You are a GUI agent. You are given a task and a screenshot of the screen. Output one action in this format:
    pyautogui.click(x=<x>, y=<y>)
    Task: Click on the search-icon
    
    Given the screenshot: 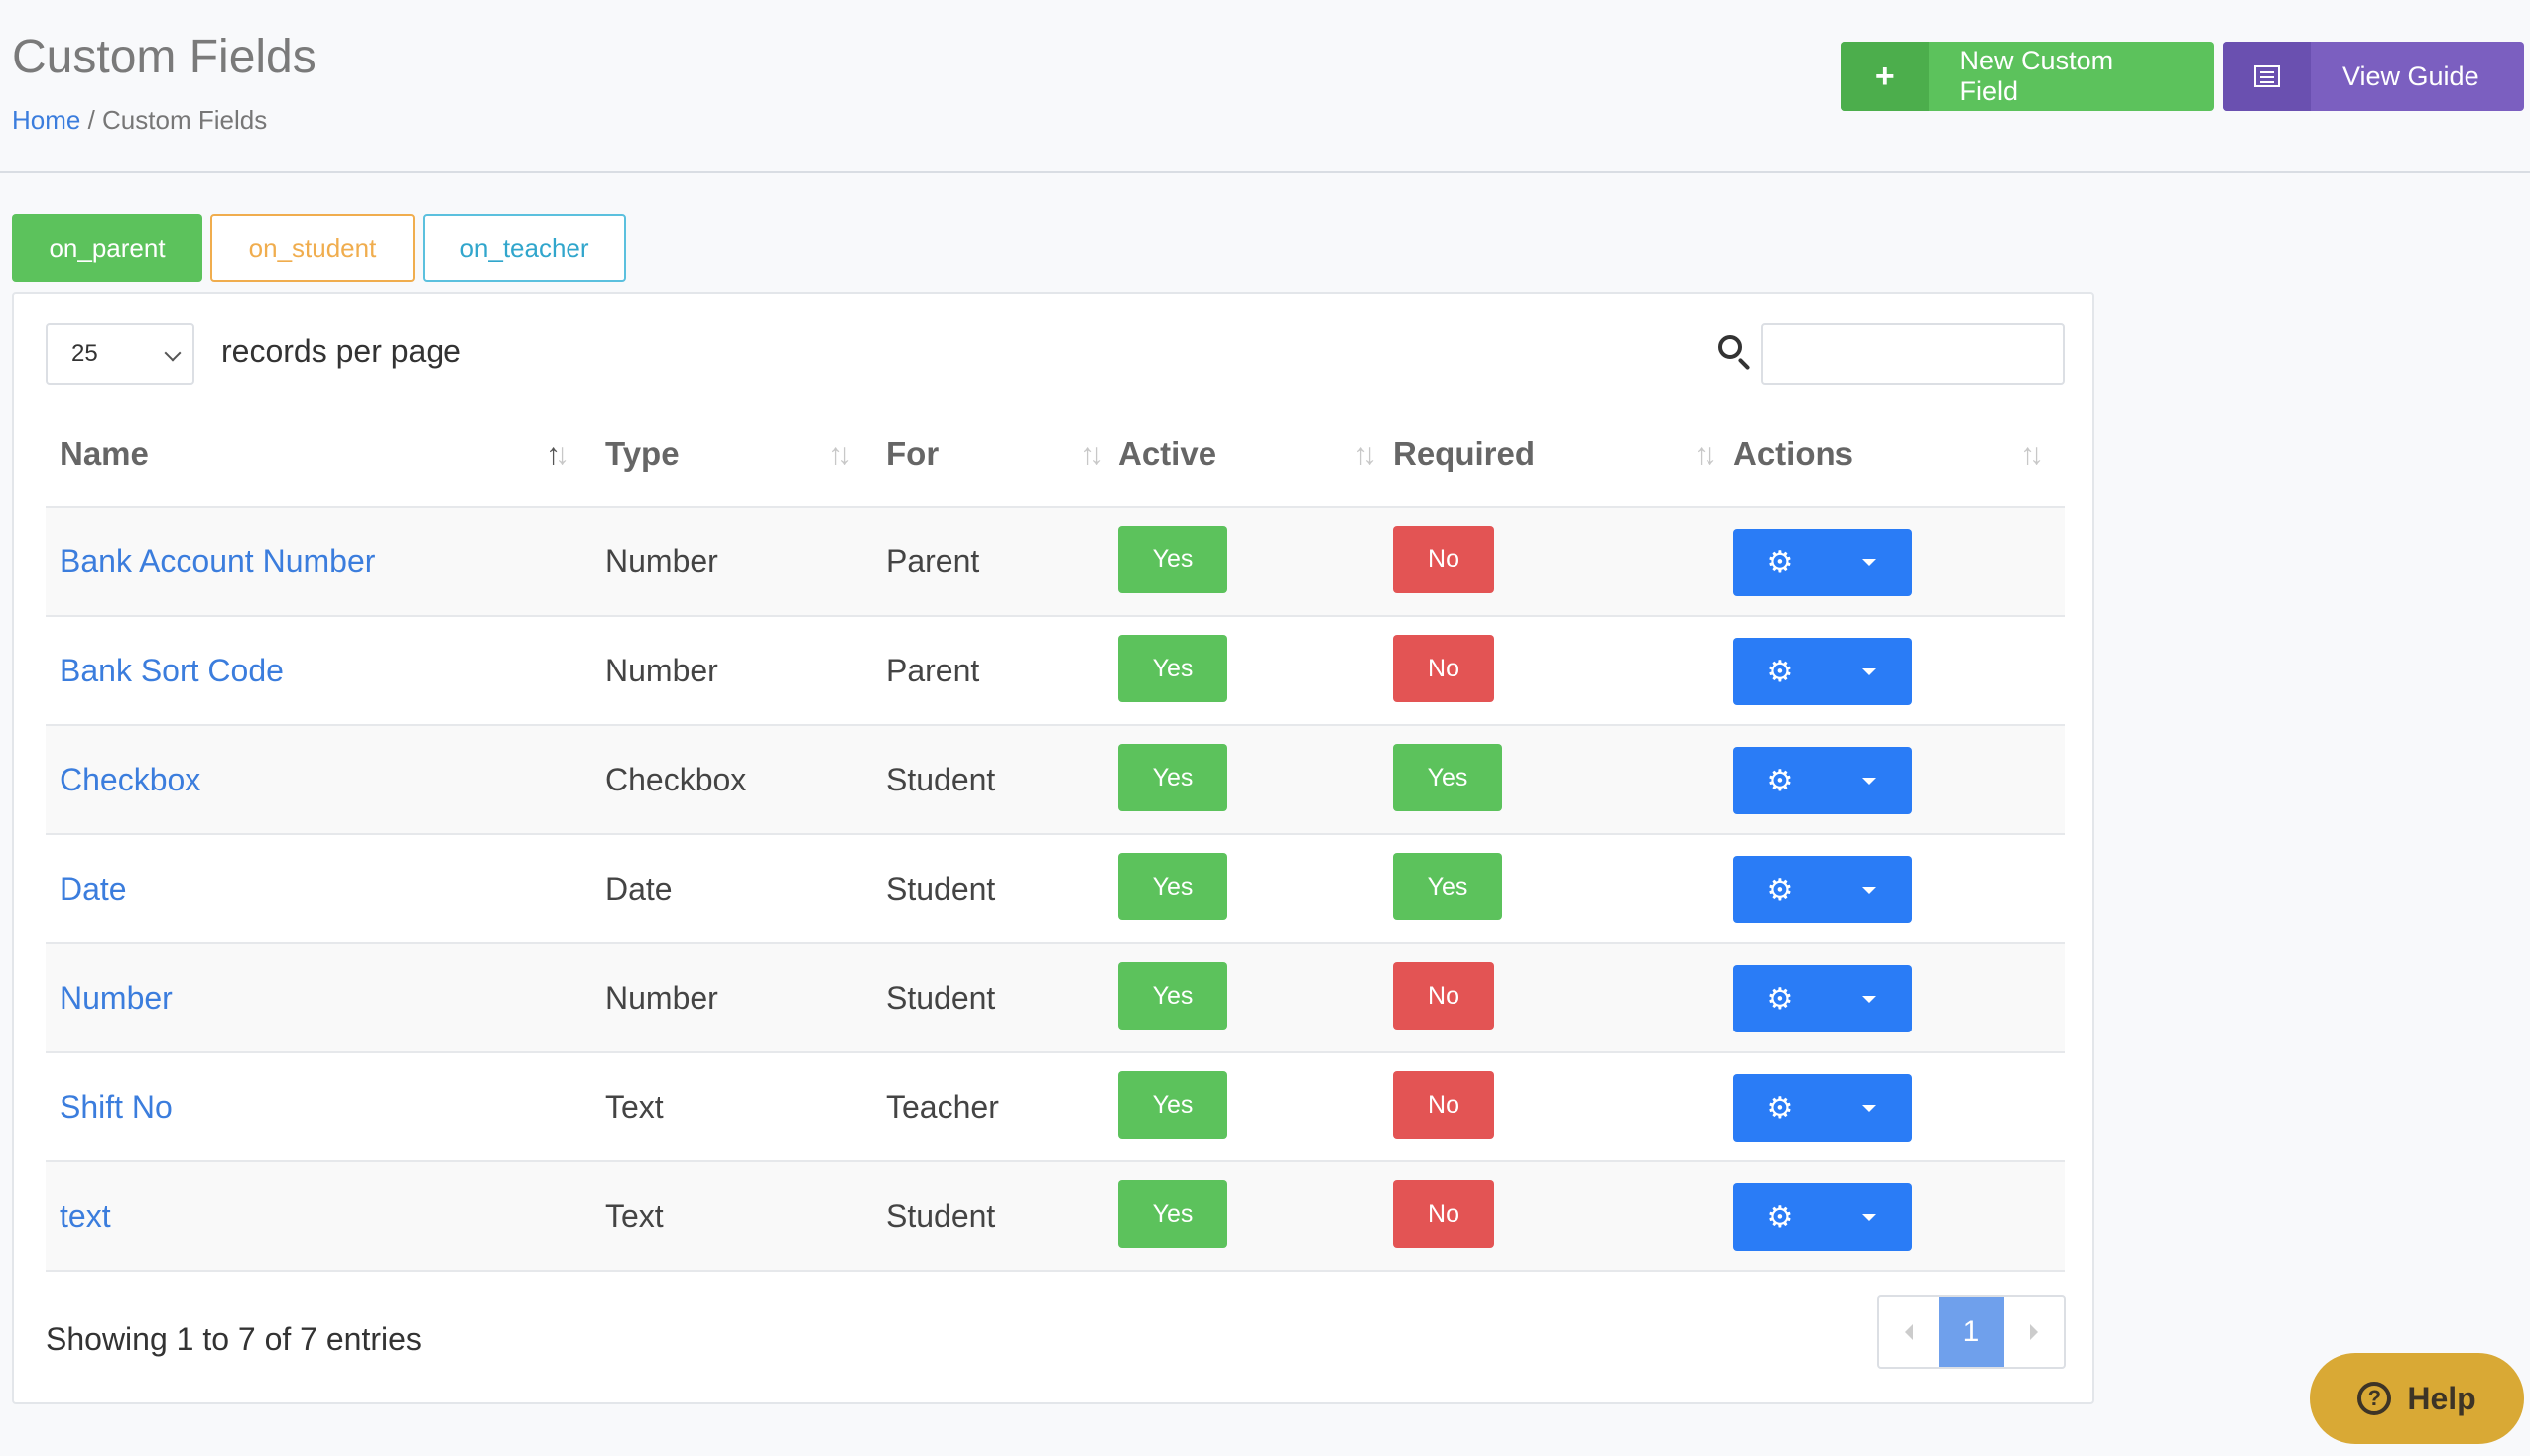 What is the action you would take?
    pyautogui.click(x=1730, y=347)
    